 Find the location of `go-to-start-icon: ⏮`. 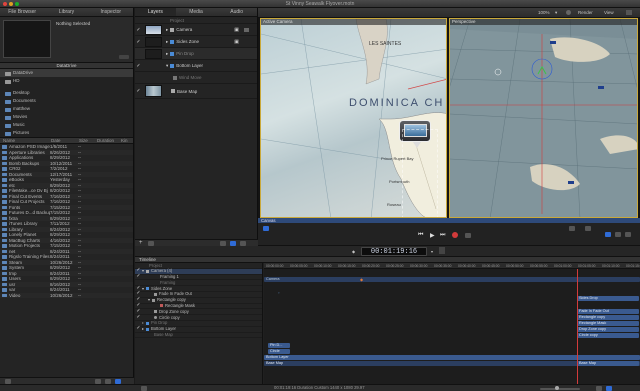

go-to-start-icon: ⏮ is located at coordinates (420, 235).